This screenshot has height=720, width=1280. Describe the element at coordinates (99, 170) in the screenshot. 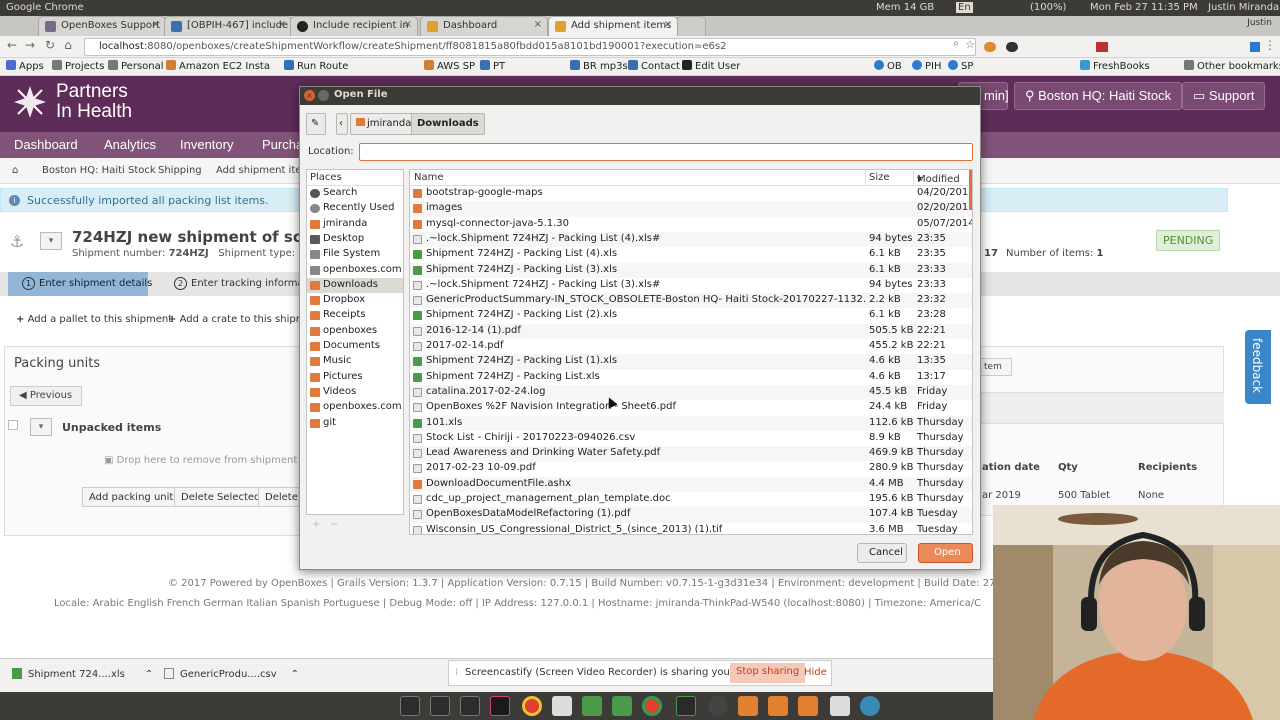

I see `breadcrumb-location: Boston HQ: Haiti Stock` at that location.